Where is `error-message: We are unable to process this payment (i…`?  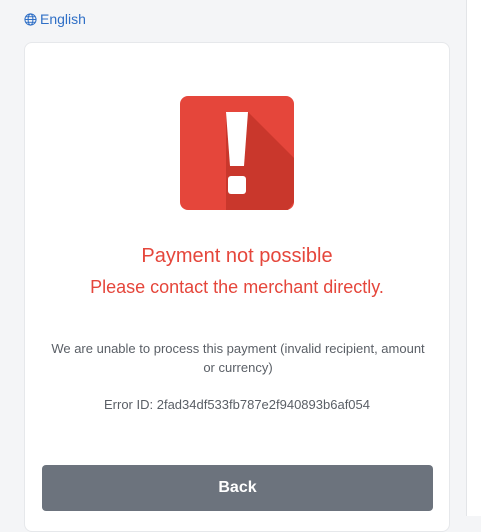
error-message: We are unable to process this payment (i… is located at coordinates (238, 358).